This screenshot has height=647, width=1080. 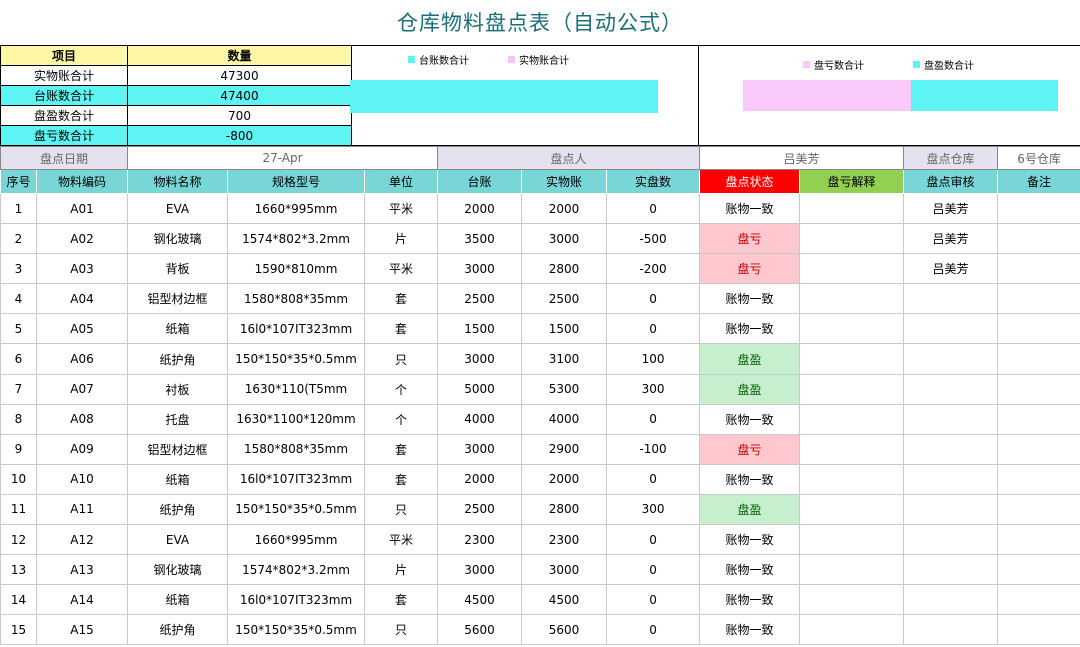 I want to click on cell-code: A15, so click(x=82, y=630).